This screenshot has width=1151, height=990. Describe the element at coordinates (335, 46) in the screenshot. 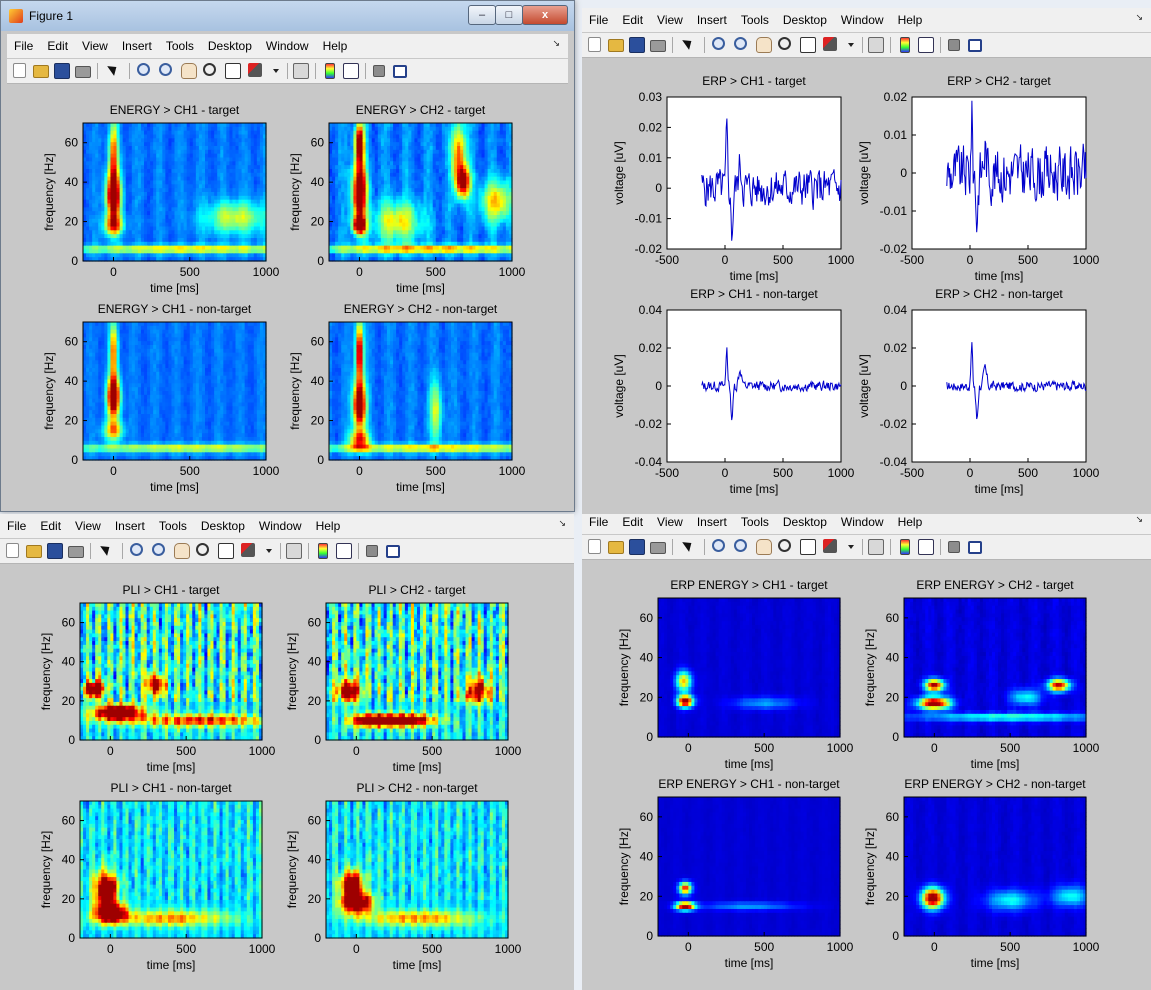

I see `menu-help: Help` at that location.